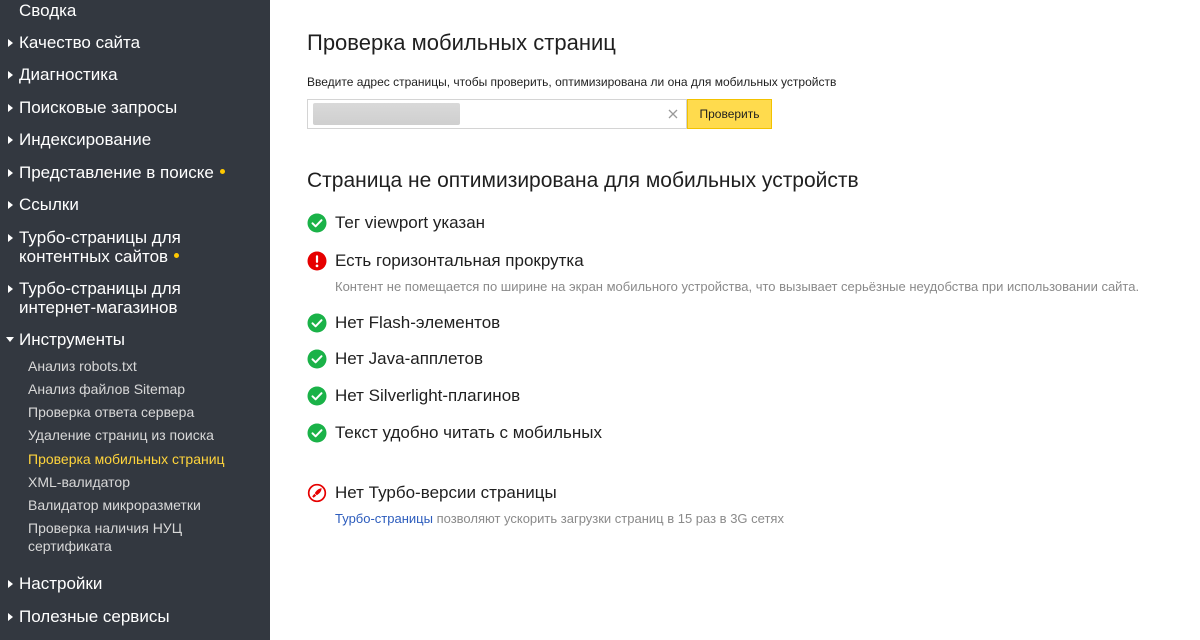 This screenshot has width=1200, height=640. What do you see at coordinates (72, 339) in the screenshot?
I see `sidebar-item-label: Инструменты` at bounding box center [72, 339].